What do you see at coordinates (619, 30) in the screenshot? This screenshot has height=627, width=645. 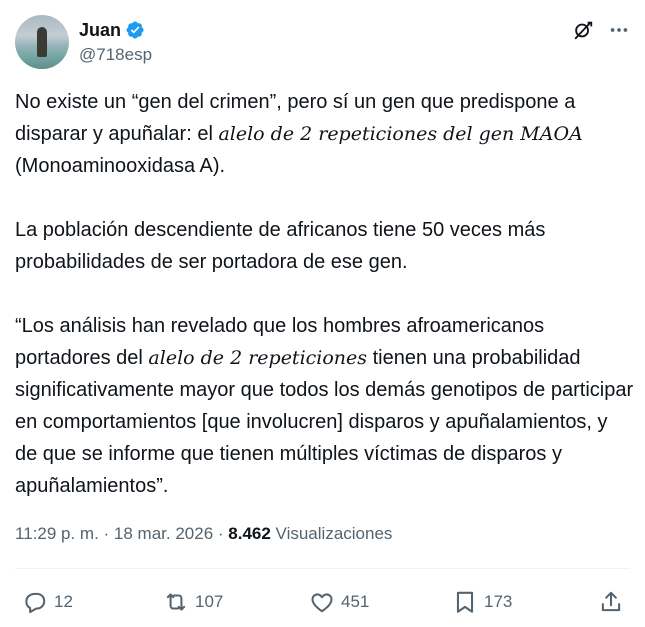 I see `more-options-icon` at bounding box center [619, 30].